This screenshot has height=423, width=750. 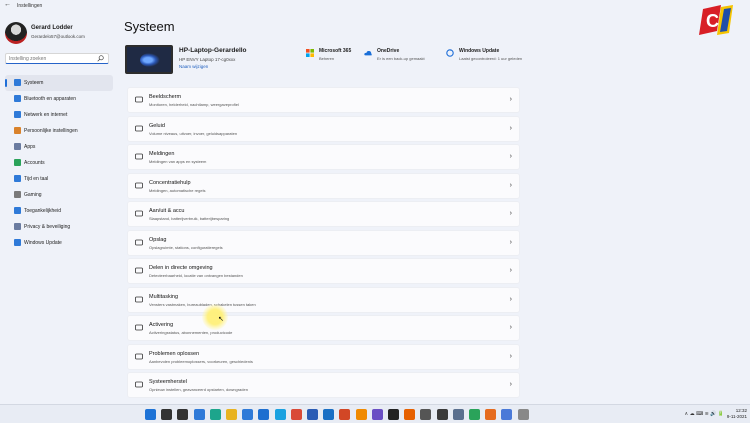 What do you see at coordinates (170, 182) in the screenshot?
I see `card-title: Concentratiehulp` at bounding box center [170, 182].